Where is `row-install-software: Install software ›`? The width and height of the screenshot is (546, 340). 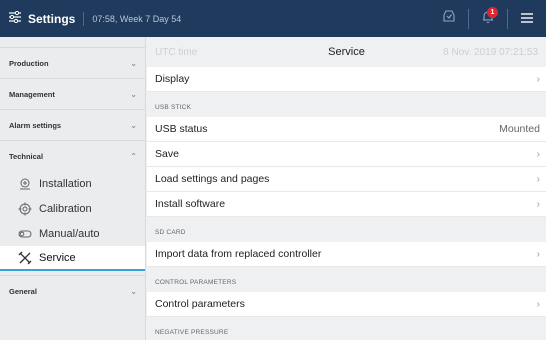 row-install-software: Install software › is located at coordinates (346, 204).